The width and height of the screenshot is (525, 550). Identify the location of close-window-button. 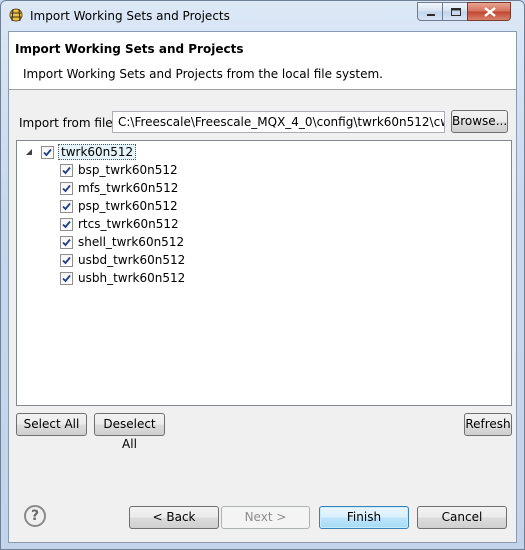
(489, 11).